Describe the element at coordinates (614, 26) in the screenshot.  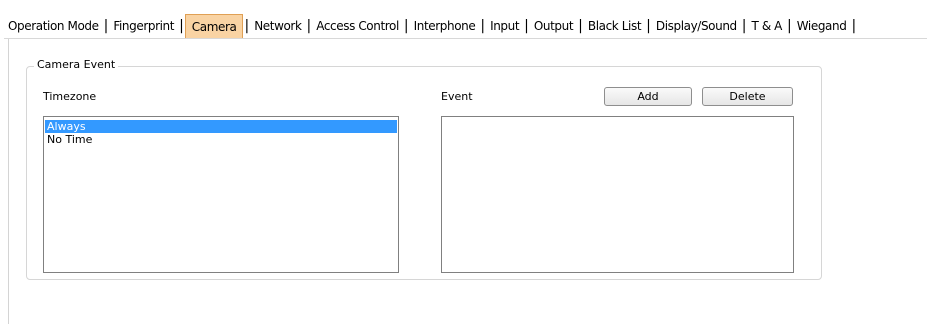
I see `tab-black-list: Black List` at that location.